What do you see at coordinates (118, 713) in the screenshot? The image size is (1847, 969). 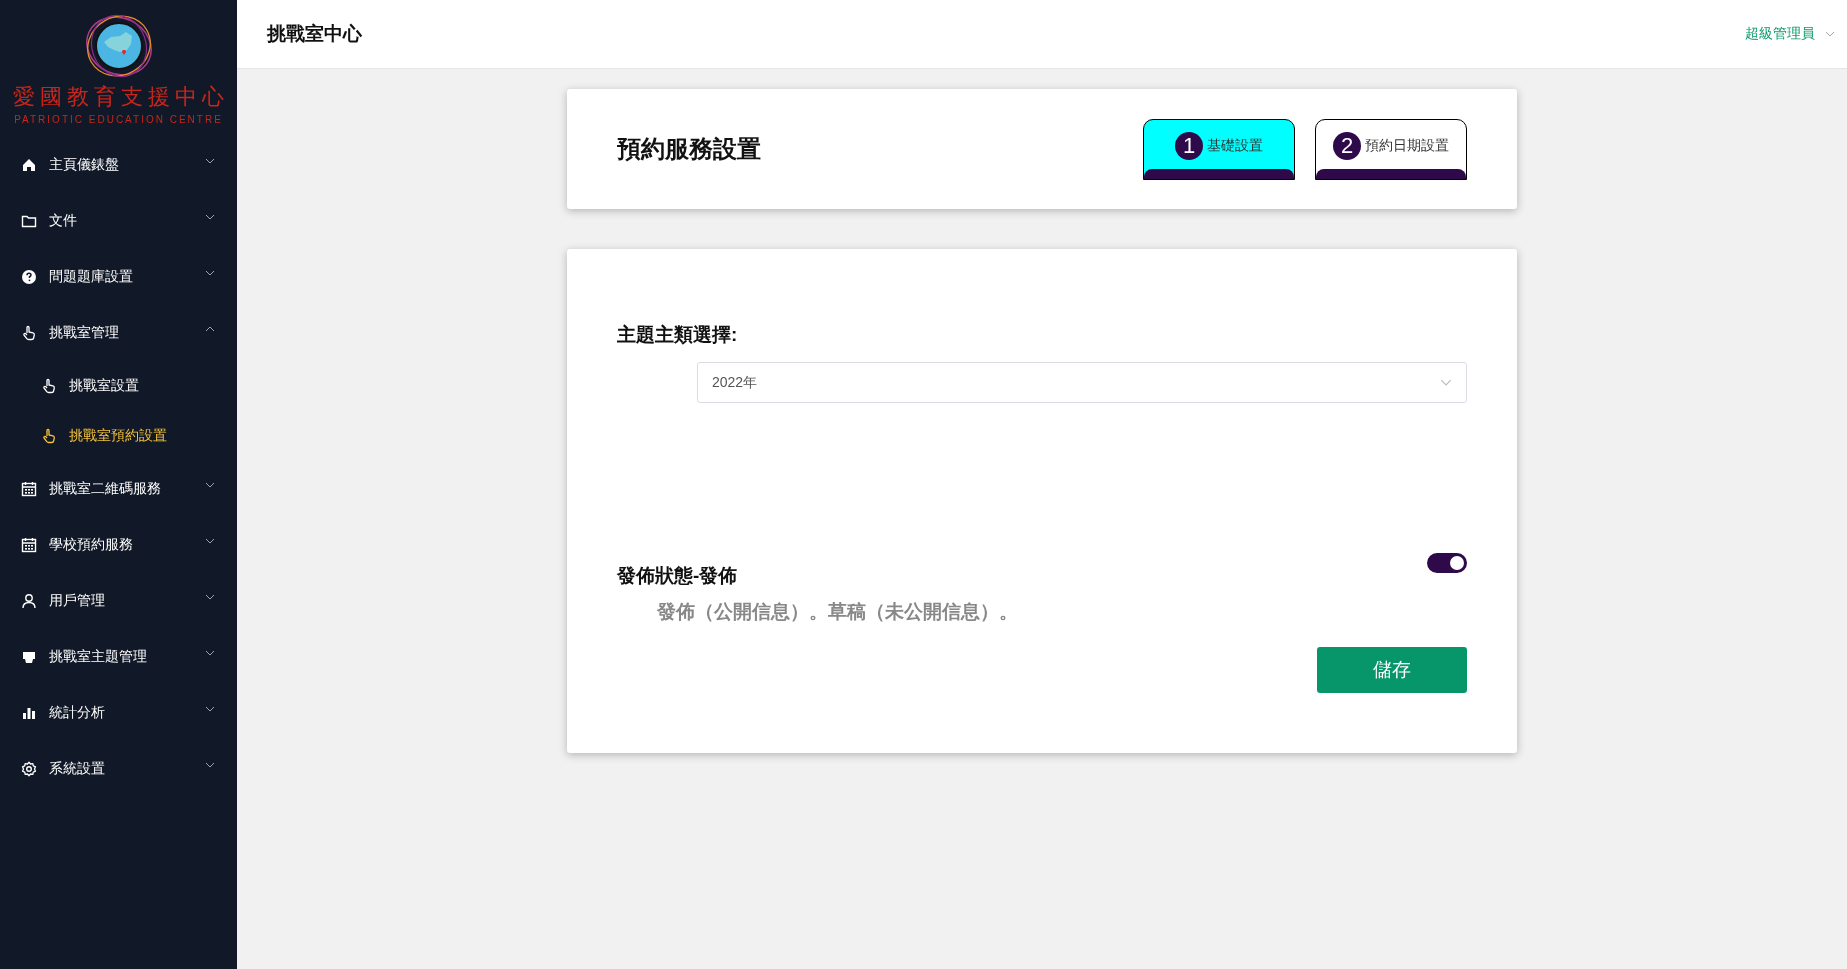 I see `nav-item: 統計分析` at bounding box center [118, 713].